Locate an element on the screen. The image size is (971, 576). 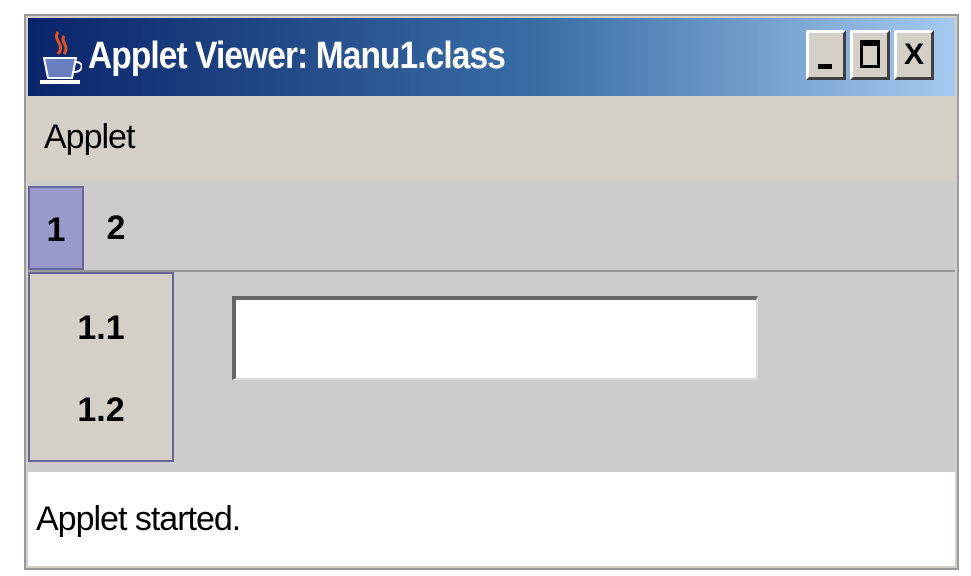
minimize-button is located at coordinates (826, 55).